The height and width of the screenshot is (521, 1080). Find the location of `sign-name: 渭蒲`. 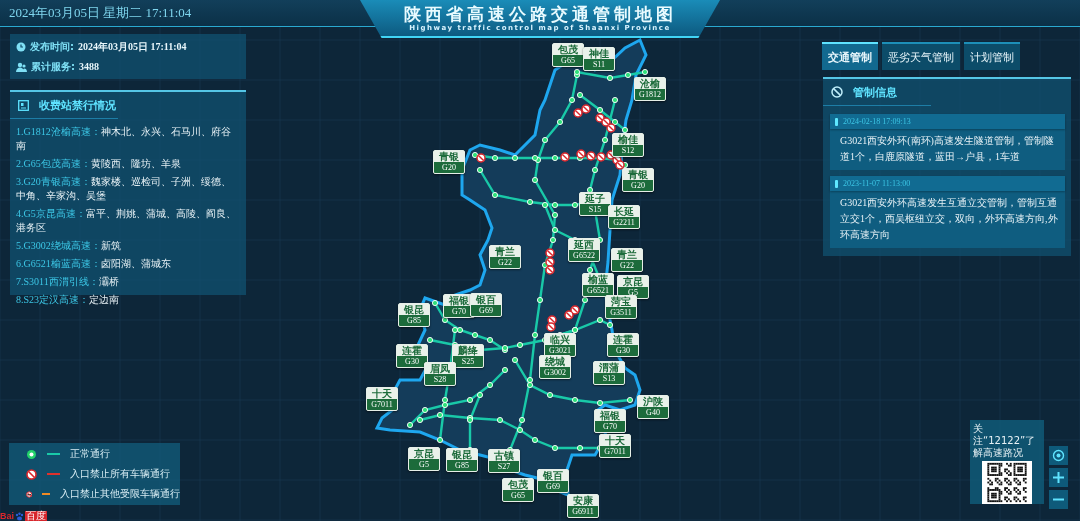

sign-name: 渭蒲 is located at coordinates (609, 367).